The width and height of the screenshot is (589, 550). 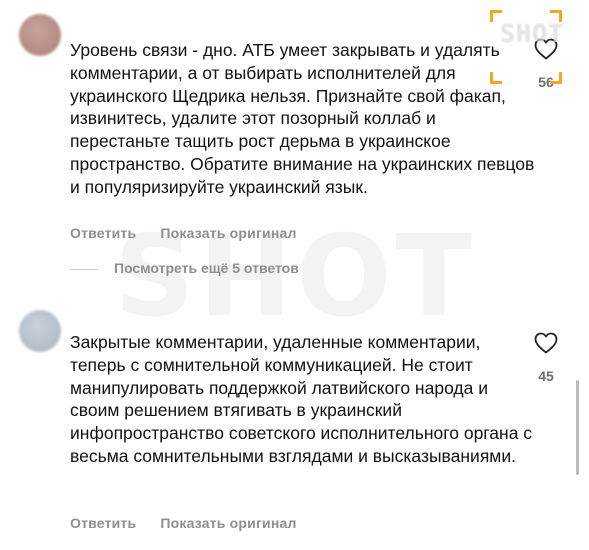 I want to click on logo-text: SHOT, so click(x=532, y=33).